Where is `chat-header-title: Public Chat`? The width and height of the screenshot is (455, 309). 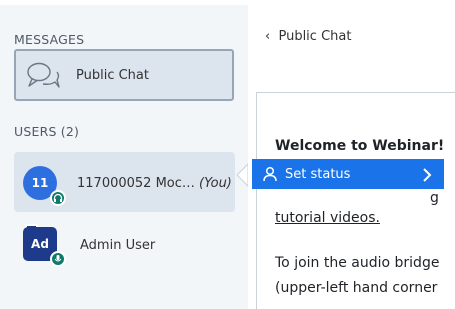
chat-header-title: Public Chat is located at coordinates (315, 36).